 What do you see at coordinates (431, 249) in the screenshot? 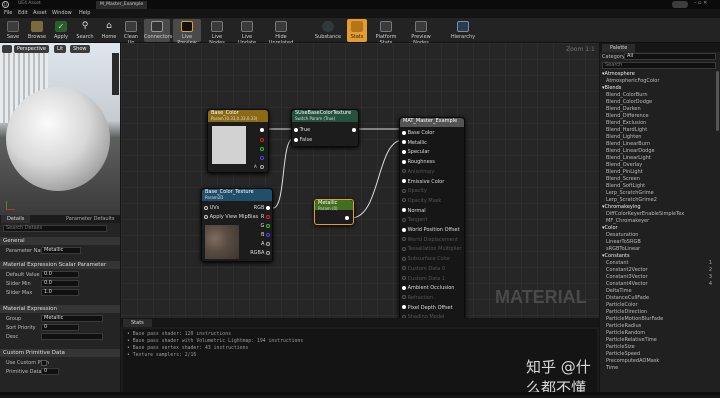
I see `master-pin-tessellation-multiplier: Tessellation Multiplier` at bounding box center [431, 249].